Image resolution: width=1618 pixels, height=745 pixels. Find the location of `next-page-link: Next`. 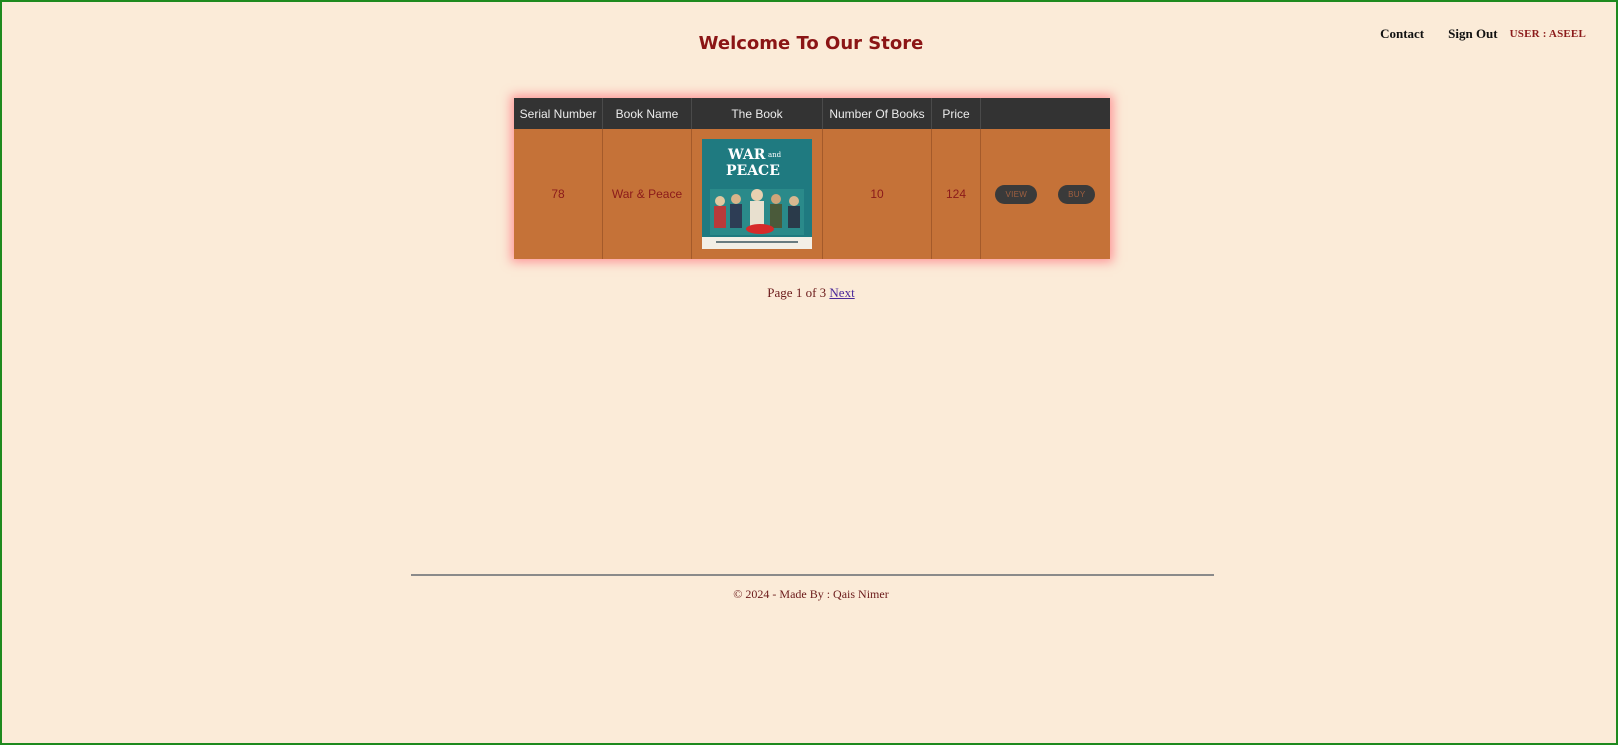

next-page-link: Next is located at coordinates (841, 292).